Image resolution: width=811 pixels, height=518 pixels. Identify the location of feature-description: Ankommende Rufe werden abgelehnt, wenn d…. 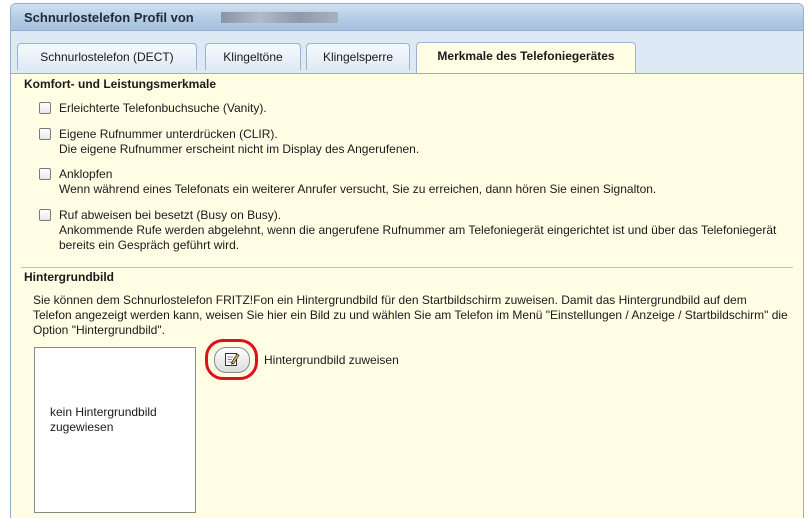
(418, 237).